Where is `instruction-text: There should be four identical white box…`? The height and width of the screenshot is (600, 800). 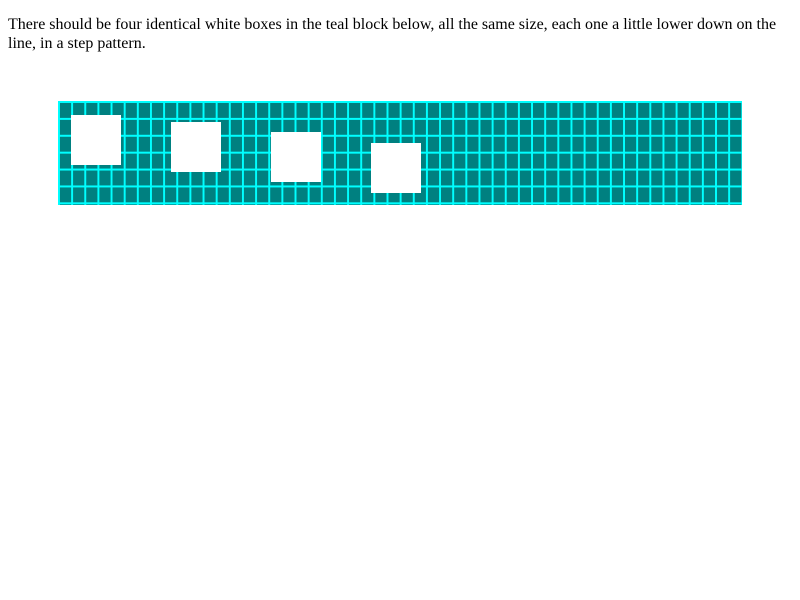 instruction-text: There should be four identical white box… is located at coordinates (392, 34).